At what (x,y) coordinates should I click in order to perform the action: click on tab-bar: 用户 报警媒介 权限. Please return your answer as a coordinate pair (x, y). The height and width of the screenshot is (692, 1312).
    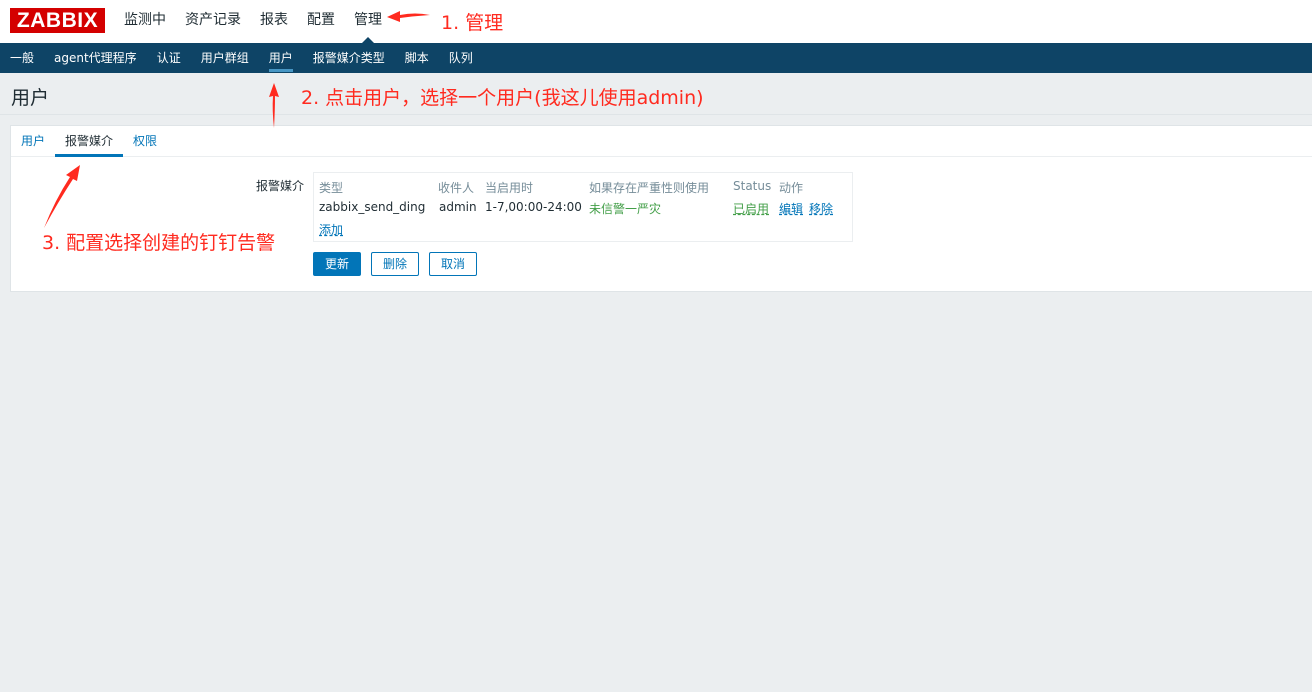
    Looking at the image, I should click on (661, 141).